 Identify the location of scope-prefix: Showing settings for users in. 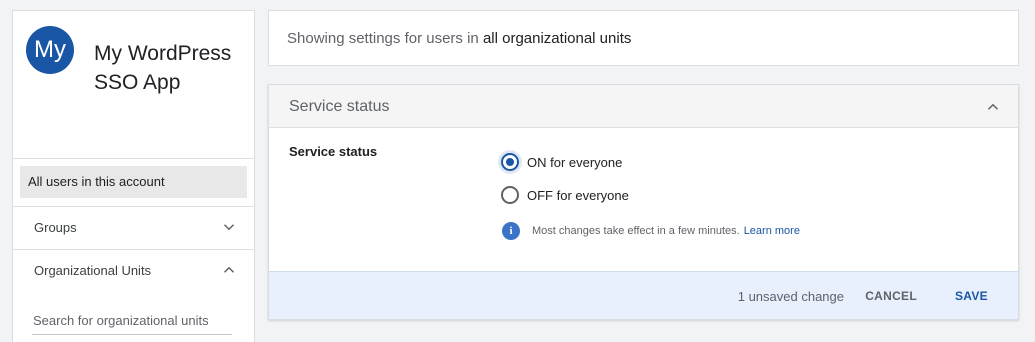
(383, 38).